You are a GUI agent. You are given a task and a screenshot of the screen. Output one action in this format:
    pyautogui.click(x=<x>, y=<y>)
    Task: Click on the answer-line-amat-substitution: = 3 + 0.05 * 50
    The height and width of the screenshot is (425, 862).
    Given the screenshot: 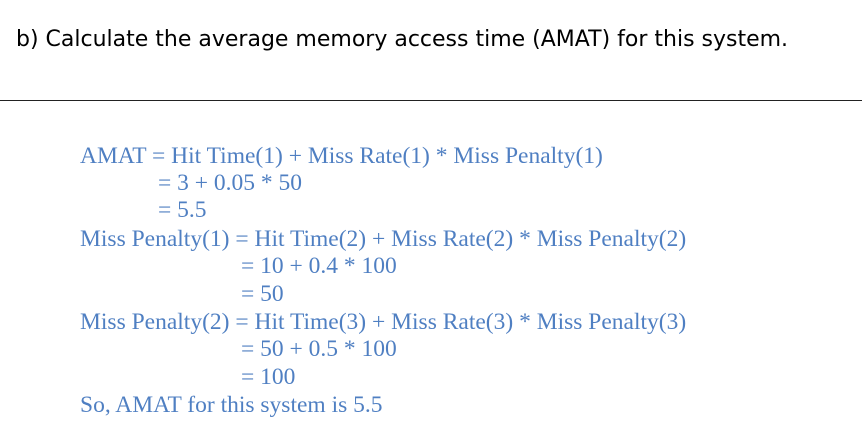 What is the action you would take?
    pyautogui.click(x=230, y=183)
    